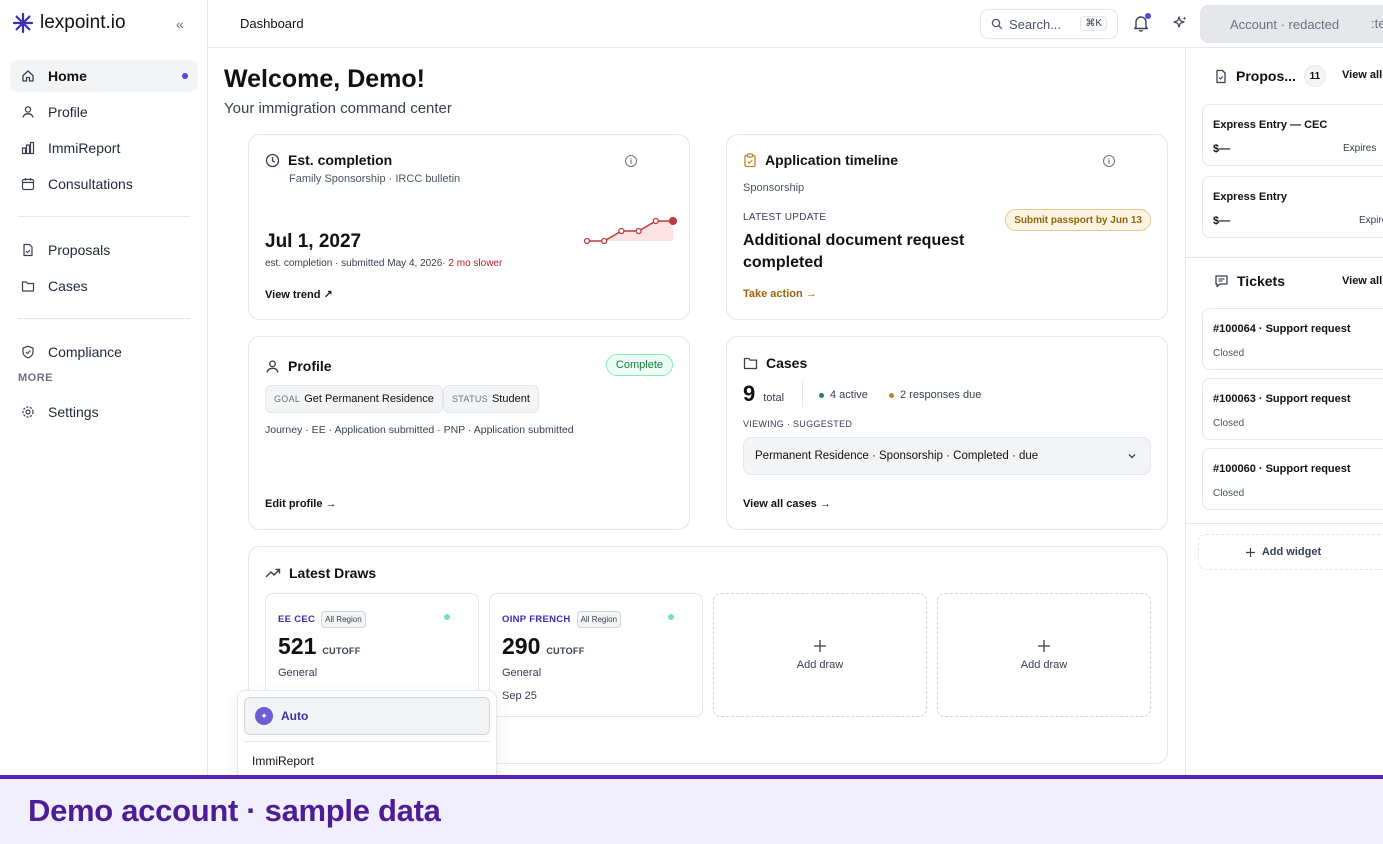 This screenshot has height=844, width=1383. Describe the element at coordinates (1180, 25) in the screenshot. I see `ai-sparkle-icon` at that location.